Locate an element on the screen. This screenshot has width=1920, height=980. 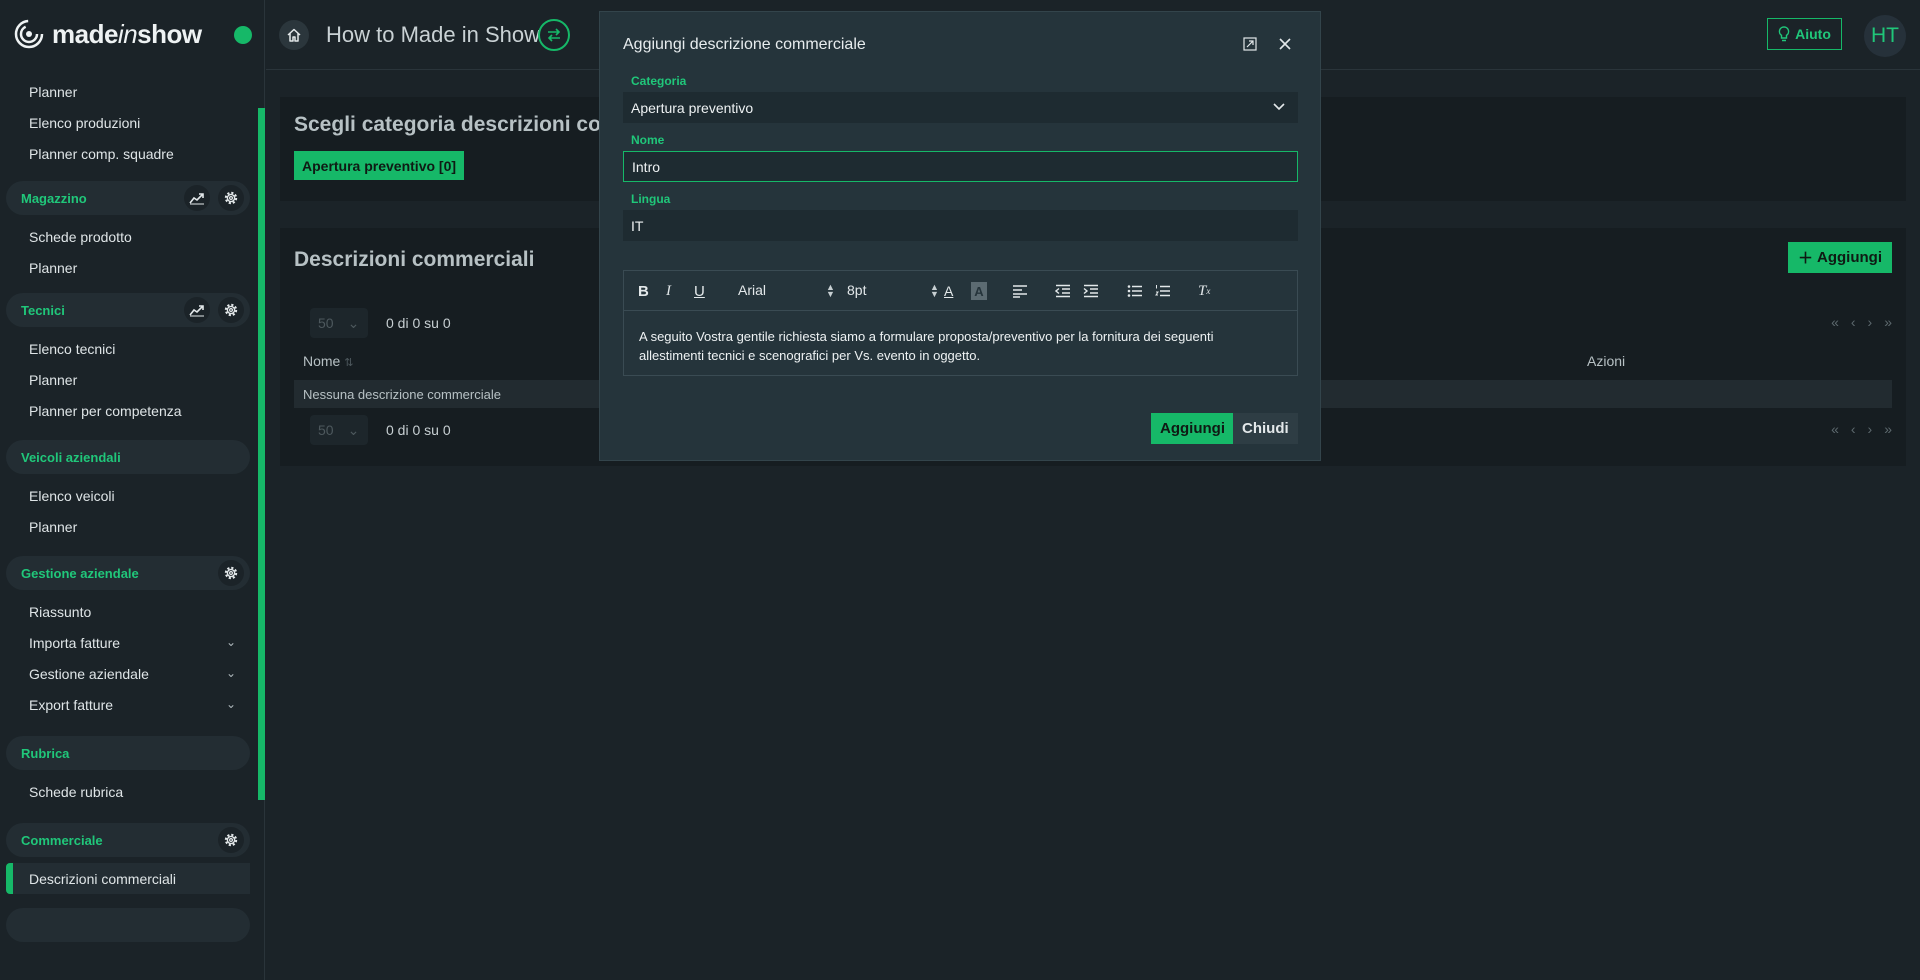
numbered-list-icon is located at coordinates (1163, 291).